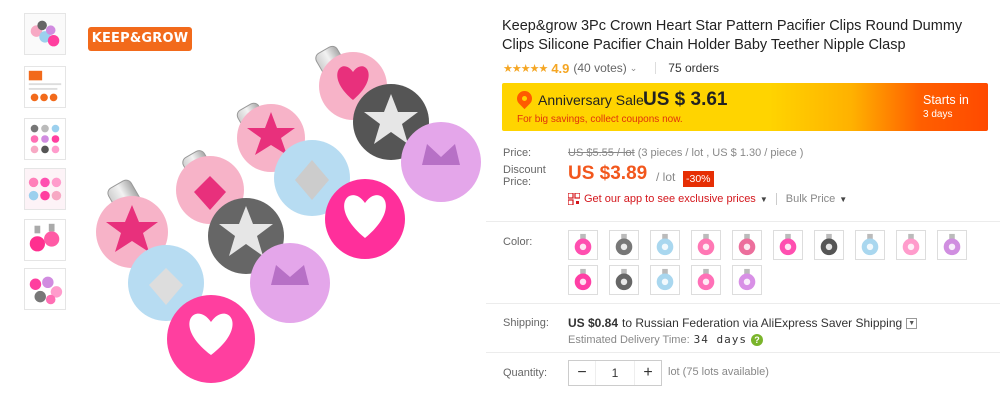  I want to click on quantity-availability: lot (75 lots available), so click(718, 372).